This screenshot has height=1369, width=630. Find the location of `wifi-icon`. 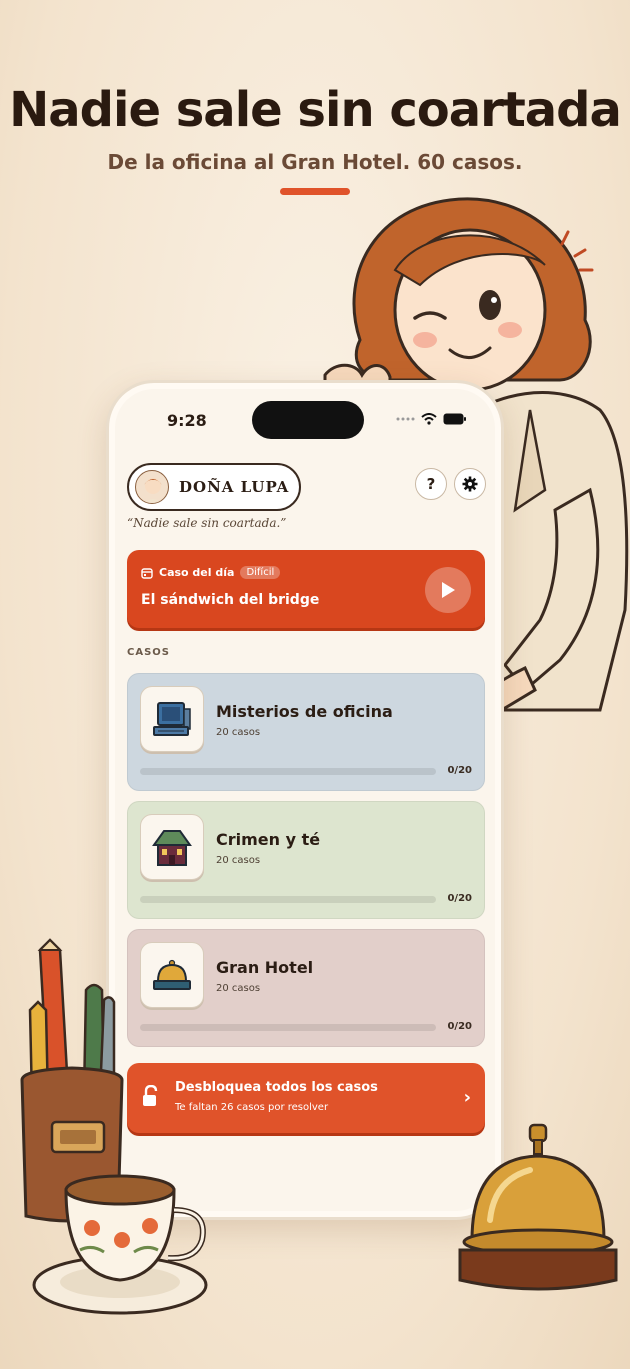

wifi-icon is located at coordinates (429, 419).